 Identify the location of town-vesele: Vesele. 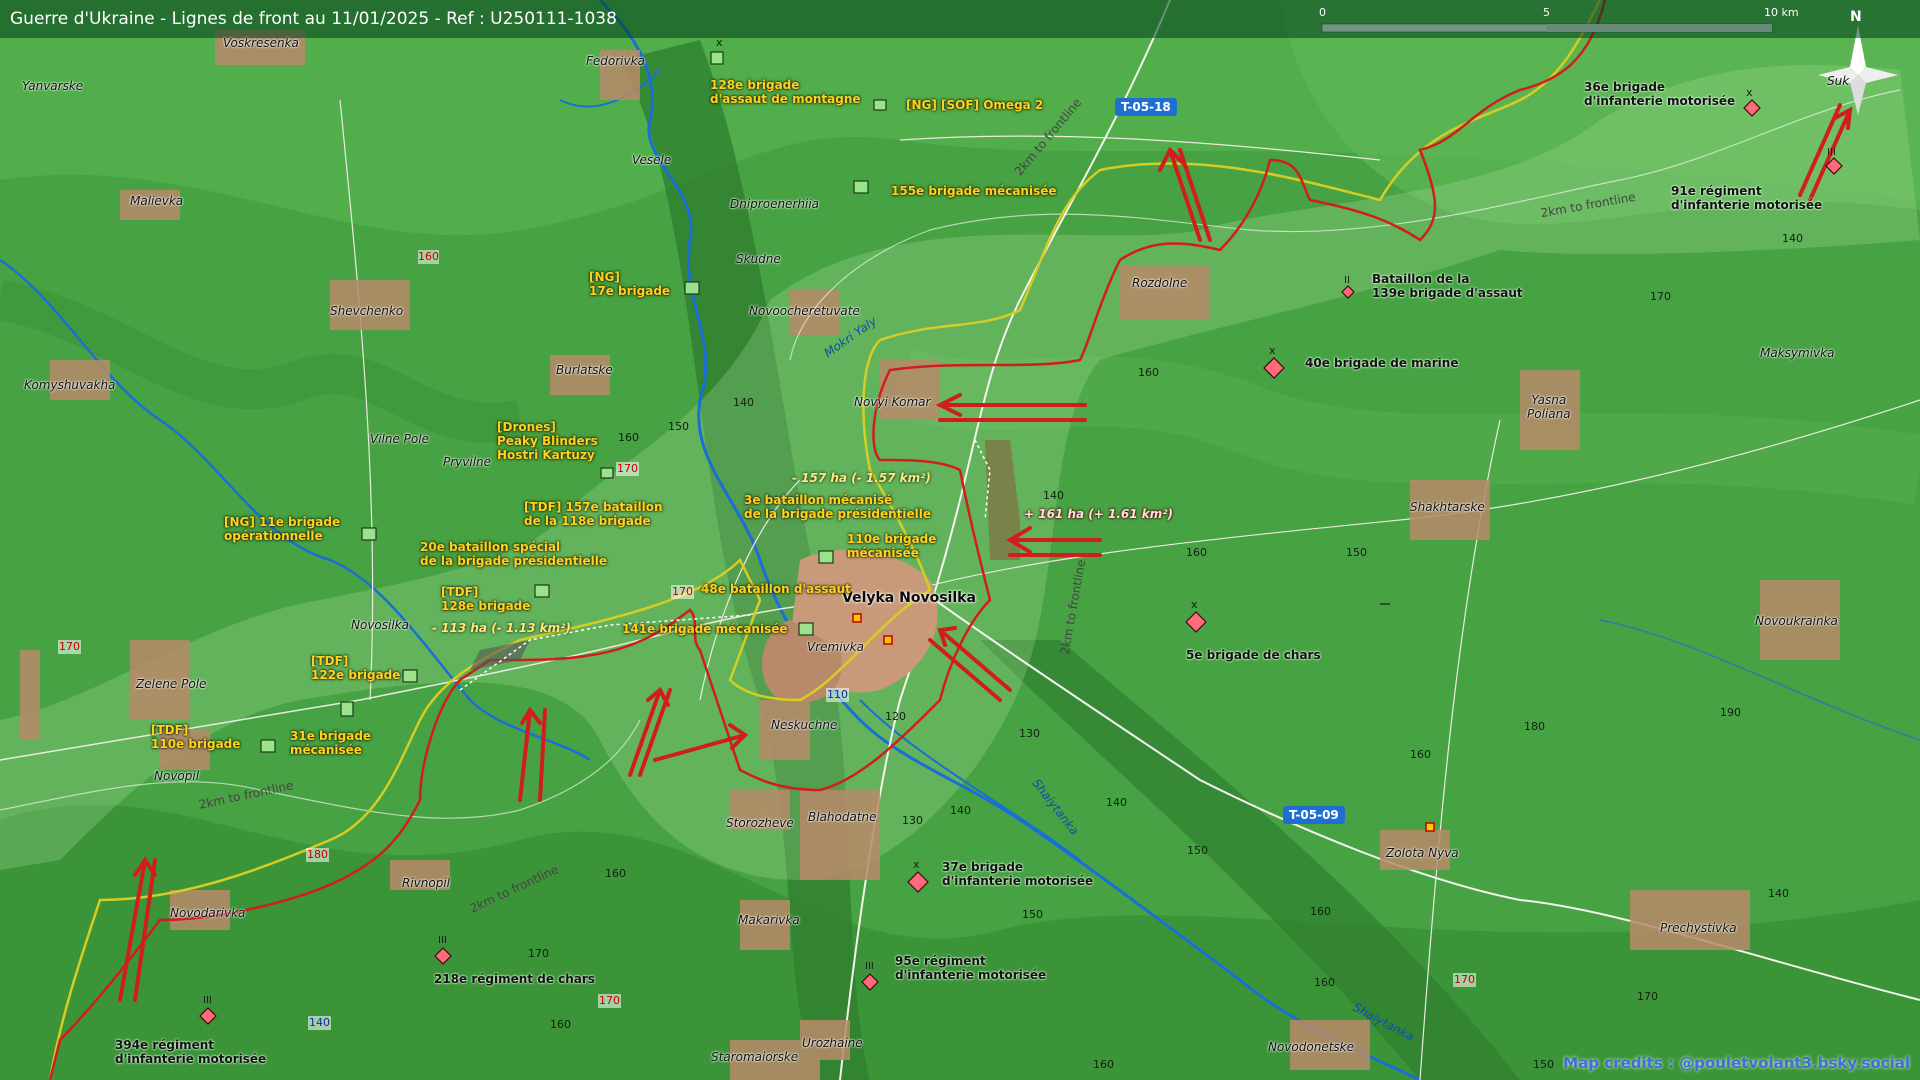
(652, 160).